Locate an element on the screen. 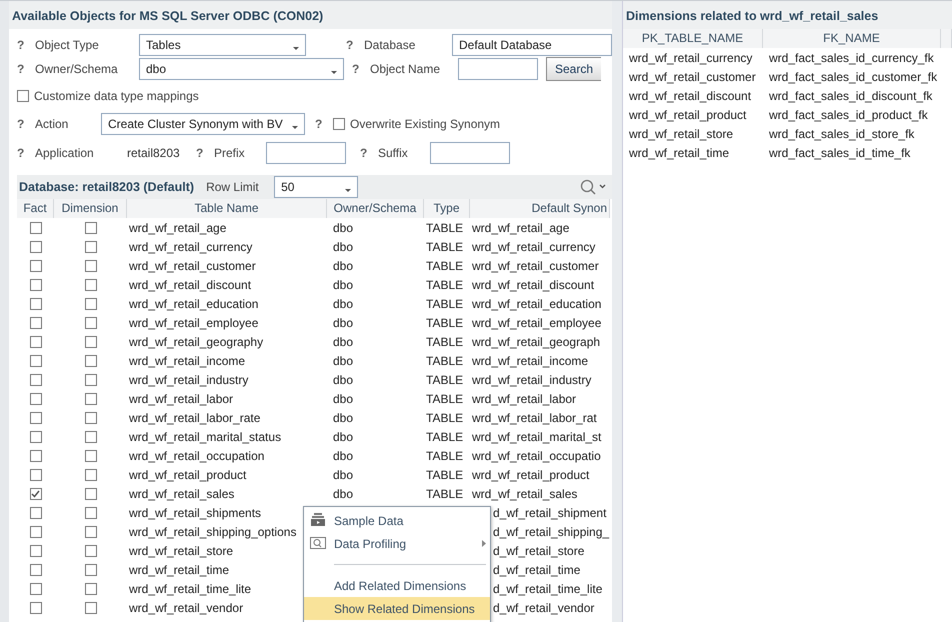 This screenshot has width=952, height=622. object-name-field is located at coordinates (498, 69).